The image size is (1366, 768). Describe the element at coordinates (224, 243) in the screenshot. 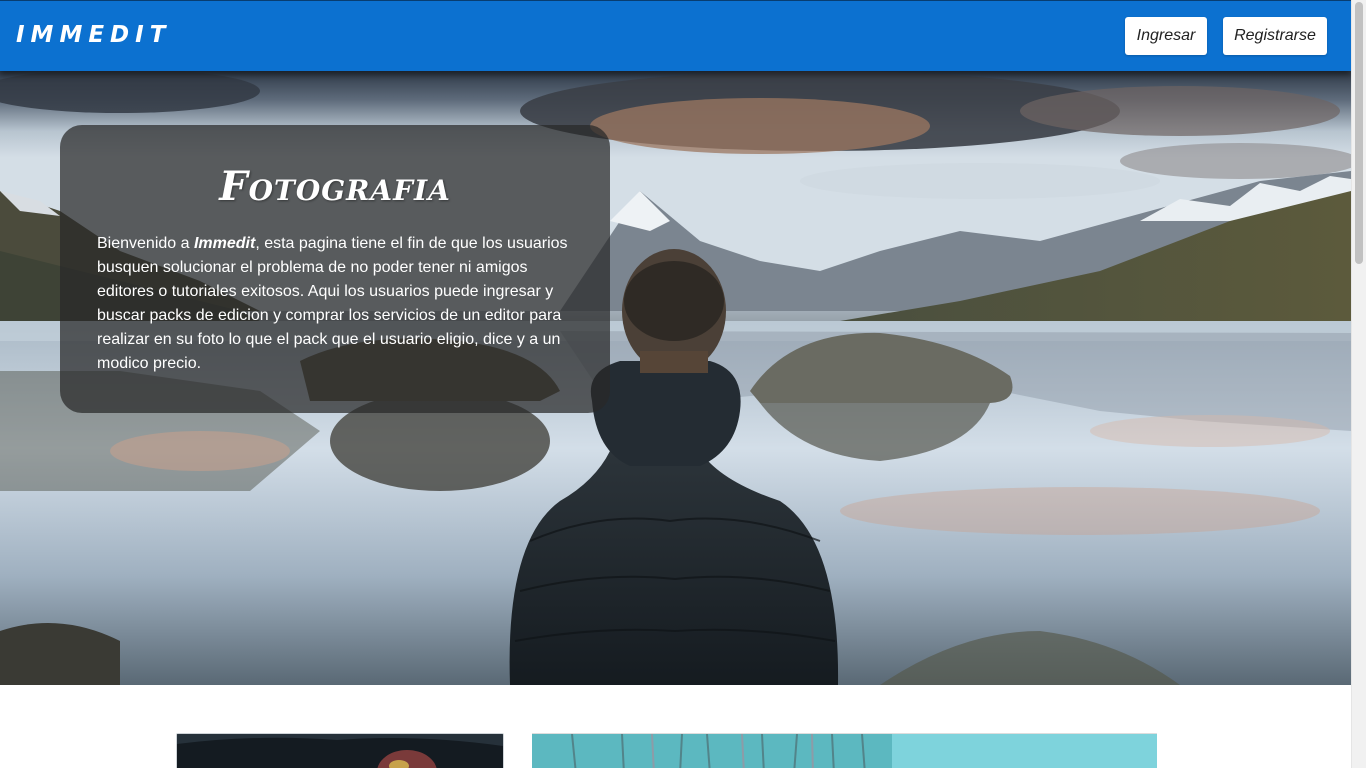

I see `hero-description-brand: Immedit` at that location.